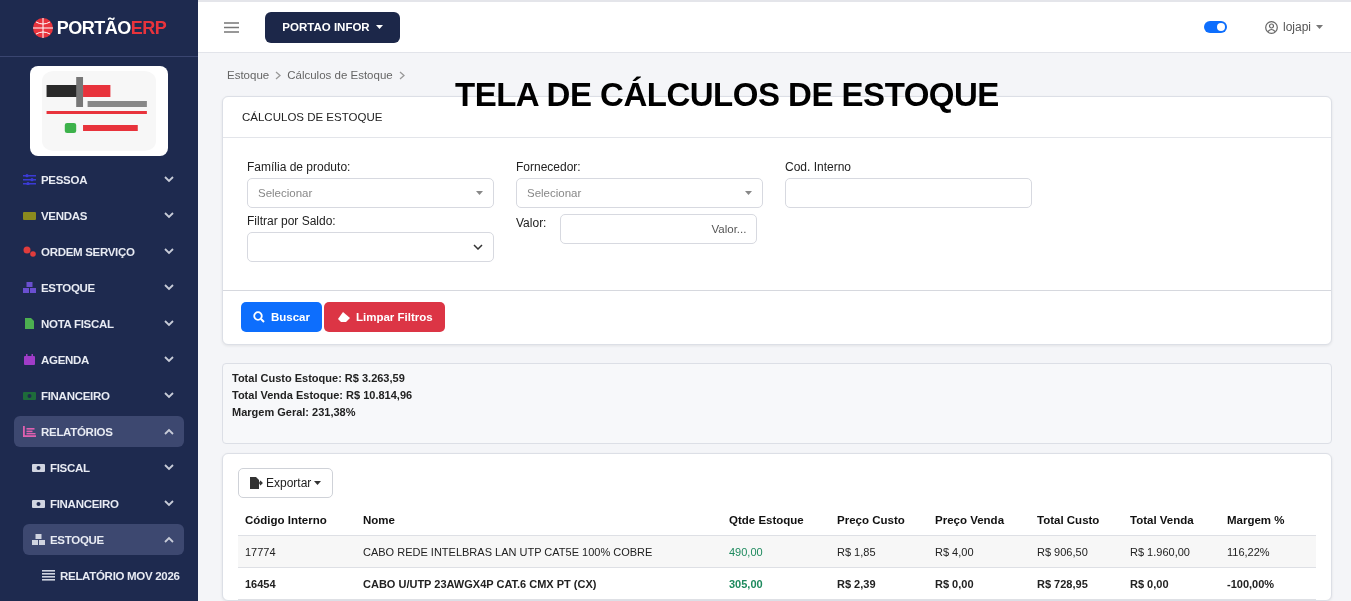  Describe the element at coordinates (286, 483) in the screenshot. I see `export-button: Exportar` at that location.